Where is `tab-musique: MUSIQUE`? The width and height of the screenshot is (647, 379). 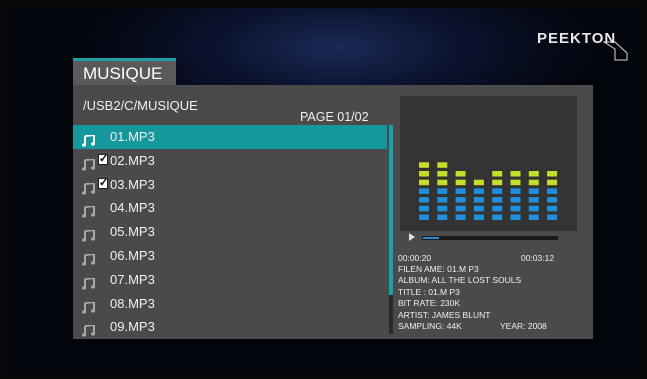 tab-musique: MUSIQUE is located at coordinates (124, 71).